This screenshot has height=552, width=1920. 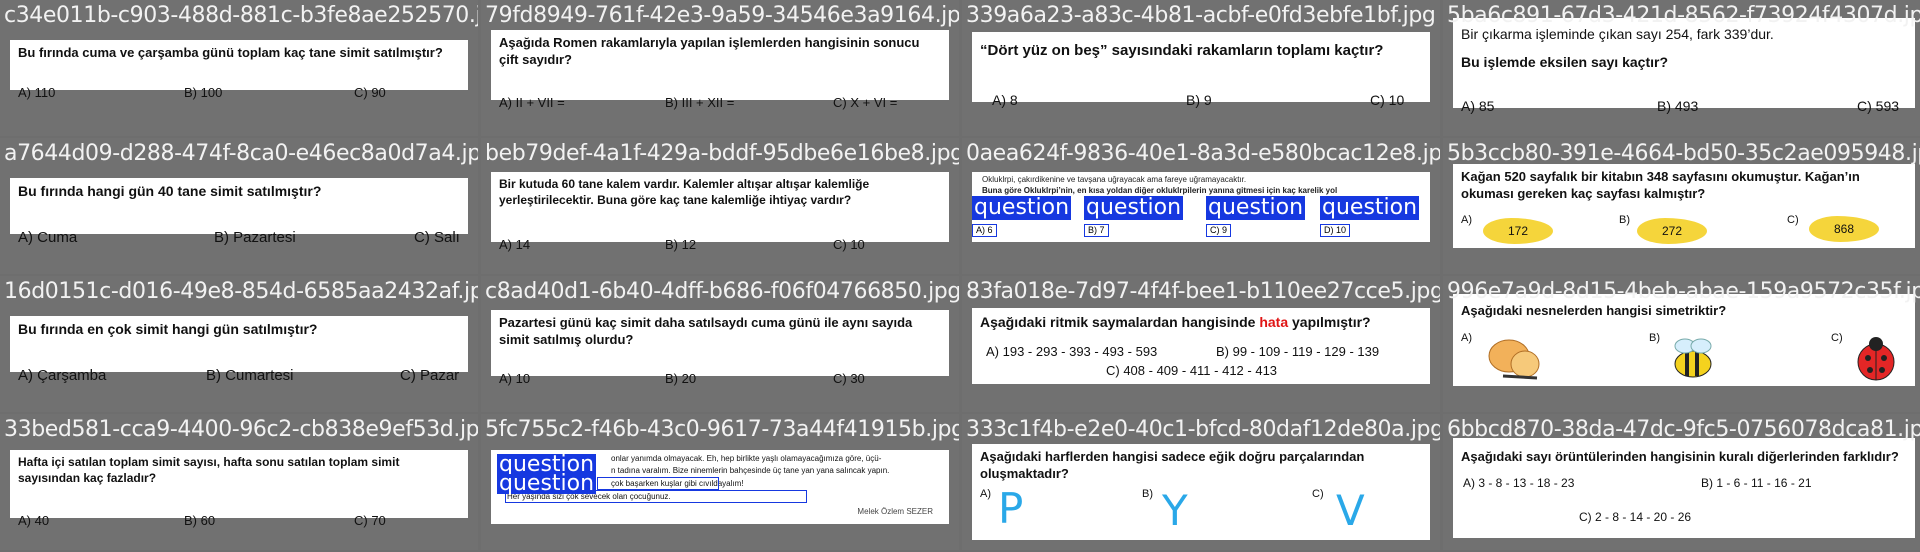 What do you see at coordinates (1756, 483) in the screenshot?
I see `option-b: B) 1 - 6 - 11 - 16 - 21` at bounding box center [1756, 483].